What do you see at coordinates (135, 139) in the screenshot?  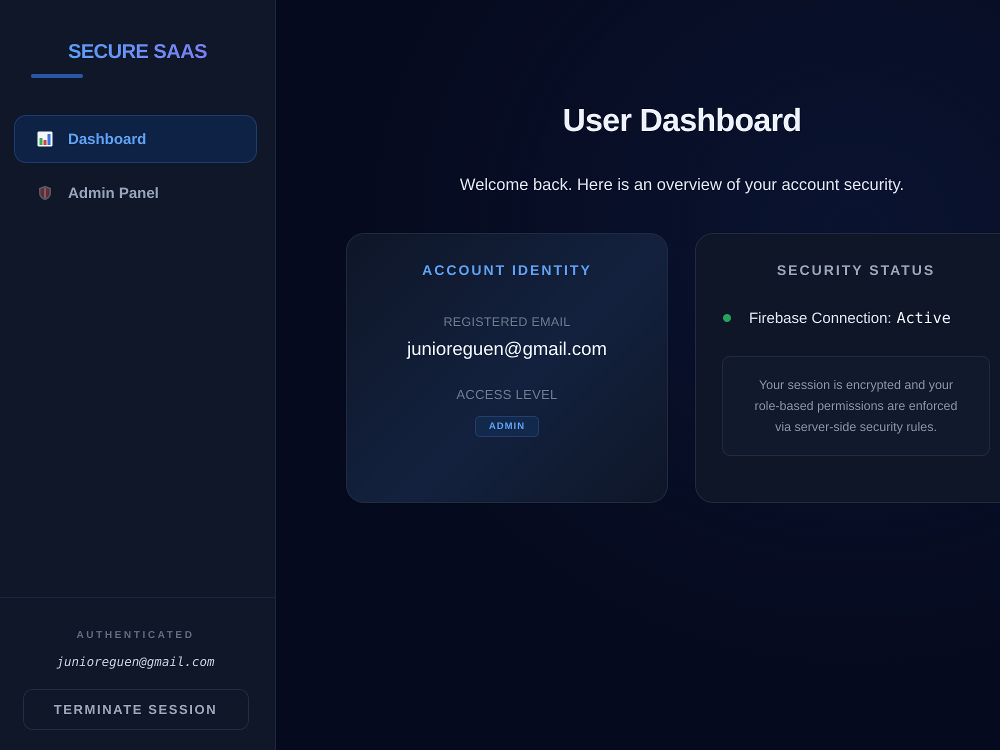 I see `nav-item: Dashboard` at bounding box center [135, 139].